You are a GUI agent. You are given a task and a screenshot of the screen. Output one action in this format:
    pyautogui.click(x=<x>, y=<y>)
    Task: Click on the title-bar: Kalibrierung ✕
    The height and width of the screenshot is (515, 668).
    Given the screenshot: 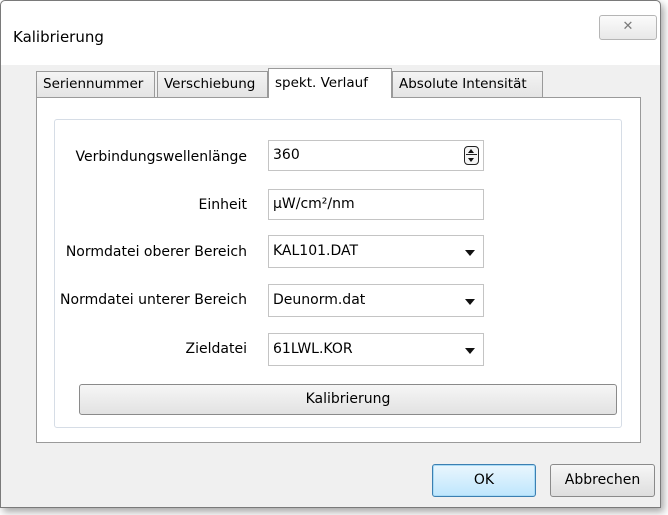 What is the action you would take?
    pyautogui.click(x=330, y=33)
    